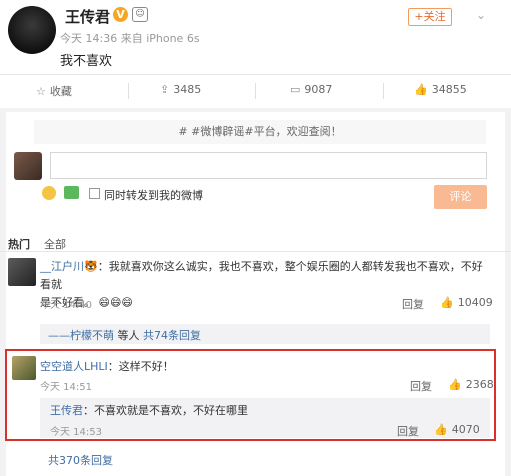 This screenshot has width=511, height=476. I want to click on comment-body: ：这样不好！, so click(140, 366).